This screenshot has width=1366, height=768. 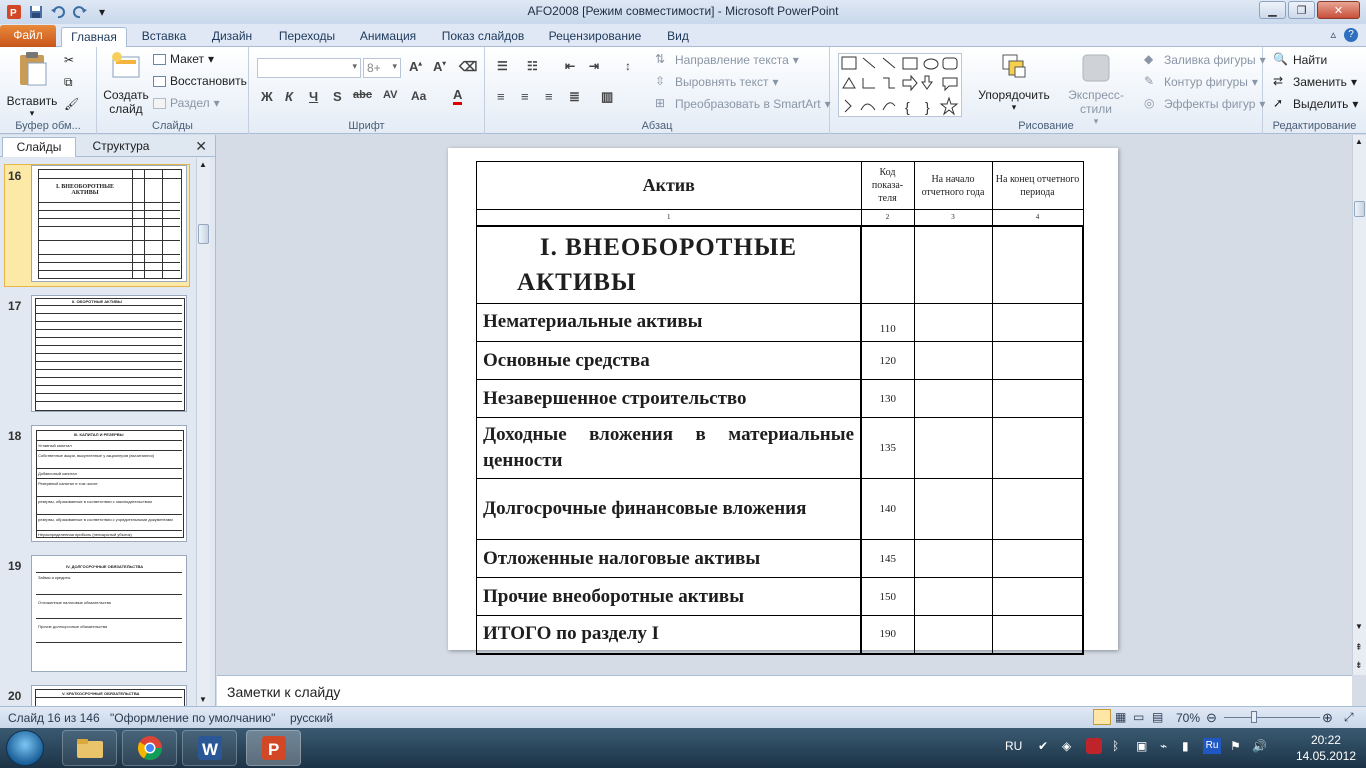 What do you see at coordinates (203, 432) in the screenshot?
I see `slides-panel-scrollbar: ▲ ▼` at bounding box center [203, 432].